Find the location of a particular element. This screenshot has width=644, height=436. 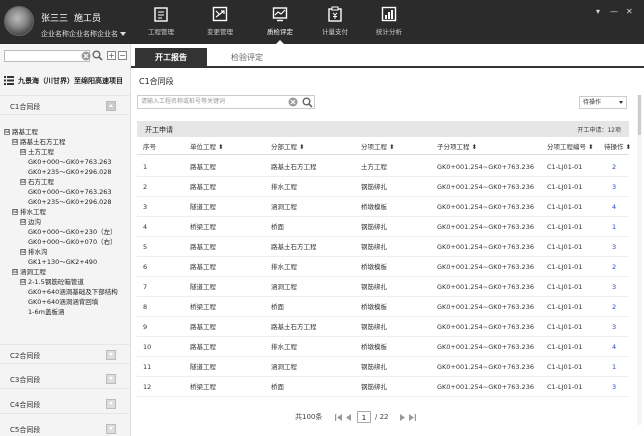

nav-label: 工程管理 is located at coordinates (161, 32).